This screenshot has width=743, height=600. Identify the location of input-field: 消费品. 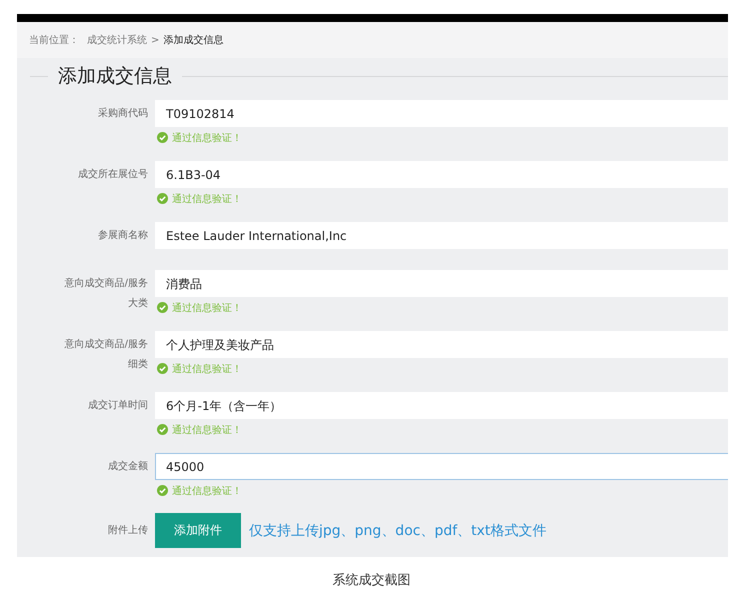
(441, 283).